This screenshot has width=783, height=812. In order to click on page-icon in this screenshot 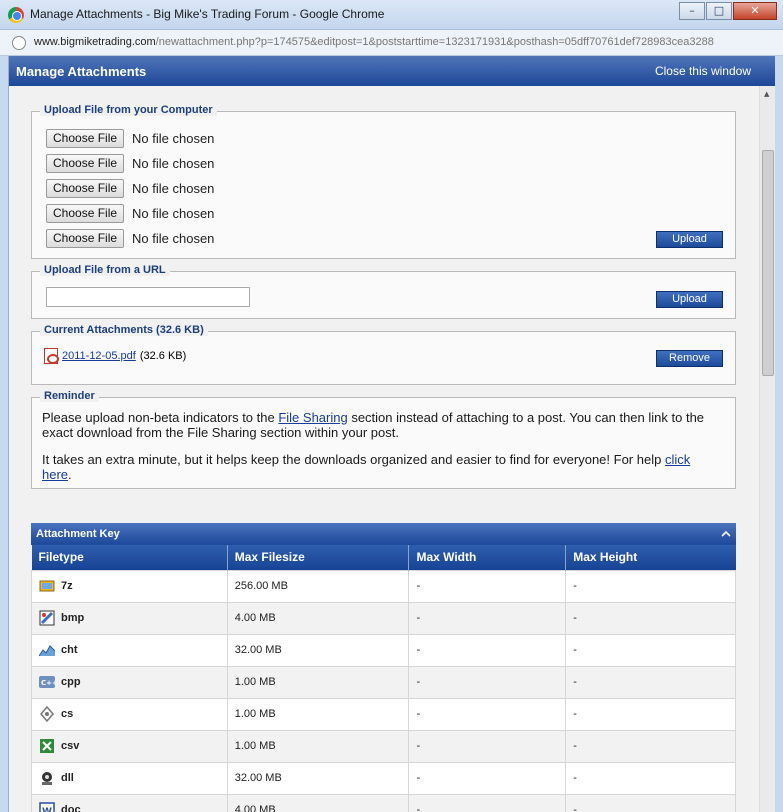, I will do `click(19, 43)`.